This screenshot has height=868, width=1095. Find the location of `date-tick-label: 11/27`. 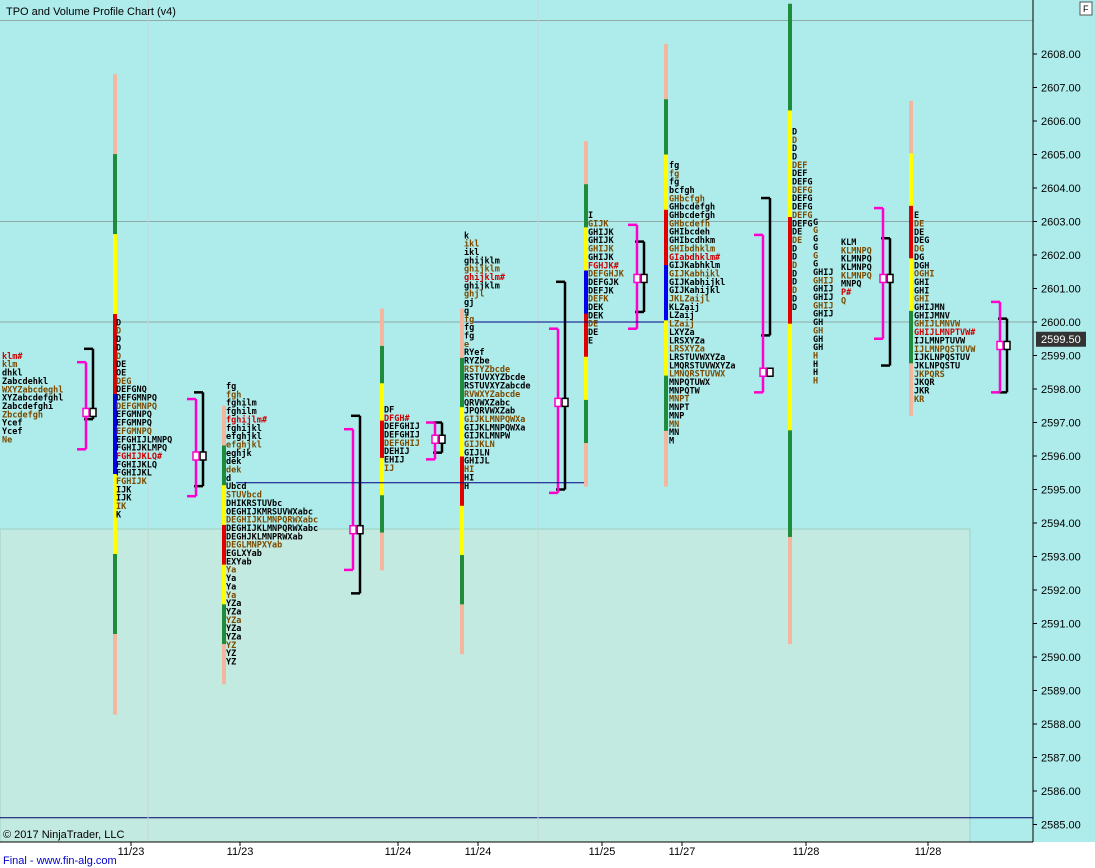

date-tick-label: 11/27 is located at coordinates (682, 852).